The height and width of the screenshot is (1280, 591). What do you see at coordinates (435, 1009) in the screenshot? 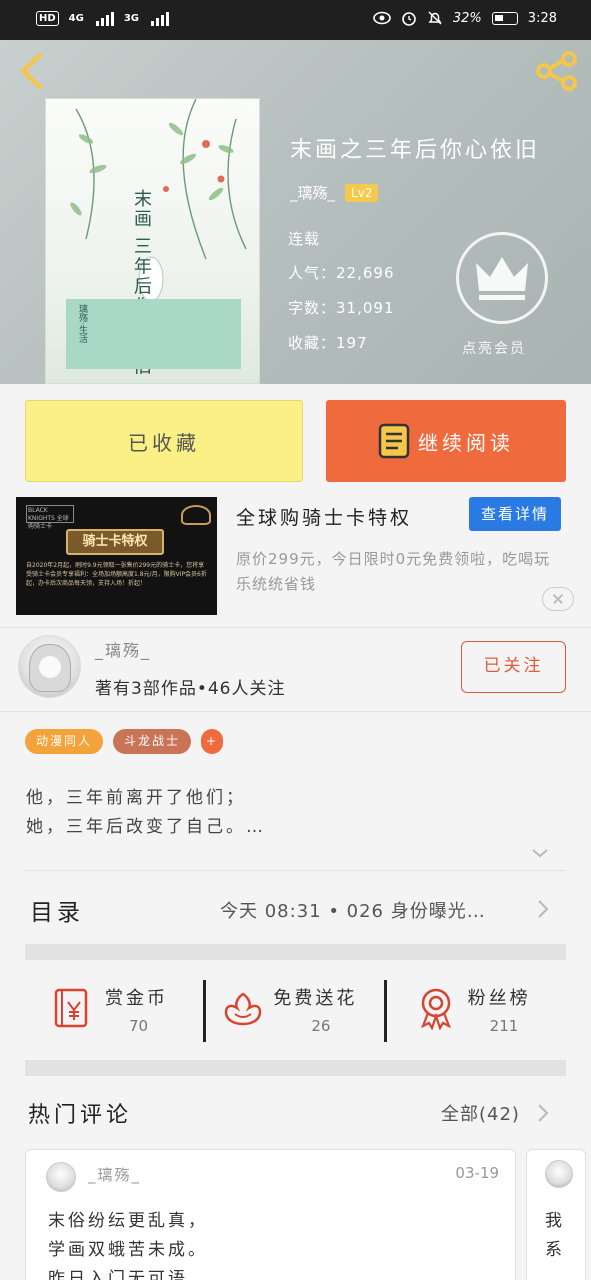
I see `medal-icon` at bounding box center [435, 1009].